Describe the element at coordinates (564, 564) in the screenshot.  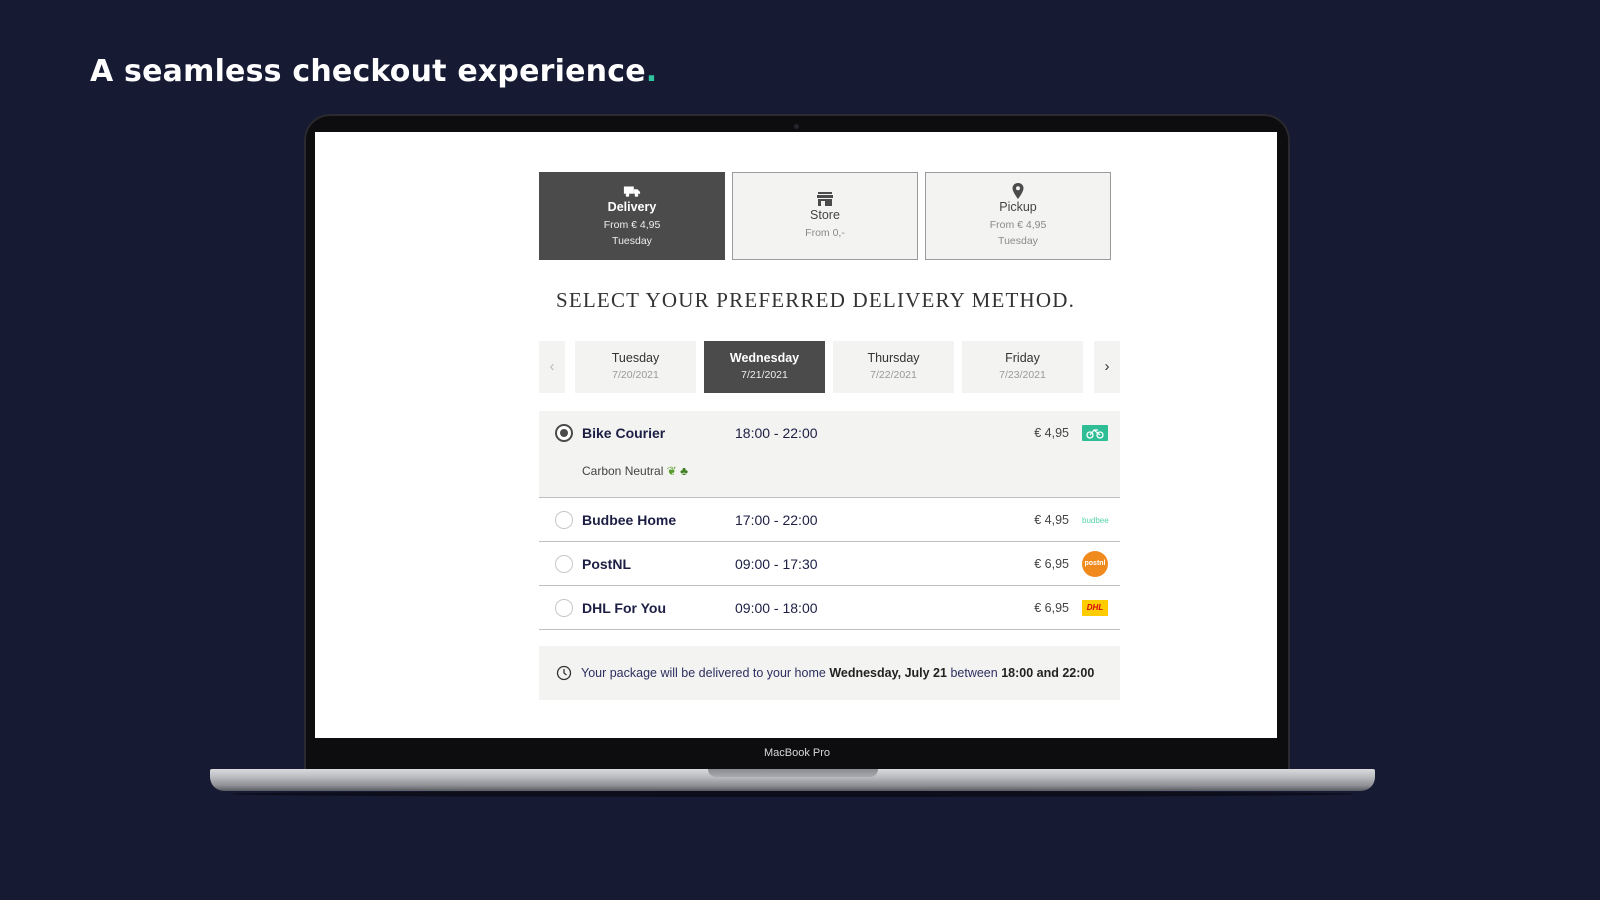
I see `radio-postnl` at that location.